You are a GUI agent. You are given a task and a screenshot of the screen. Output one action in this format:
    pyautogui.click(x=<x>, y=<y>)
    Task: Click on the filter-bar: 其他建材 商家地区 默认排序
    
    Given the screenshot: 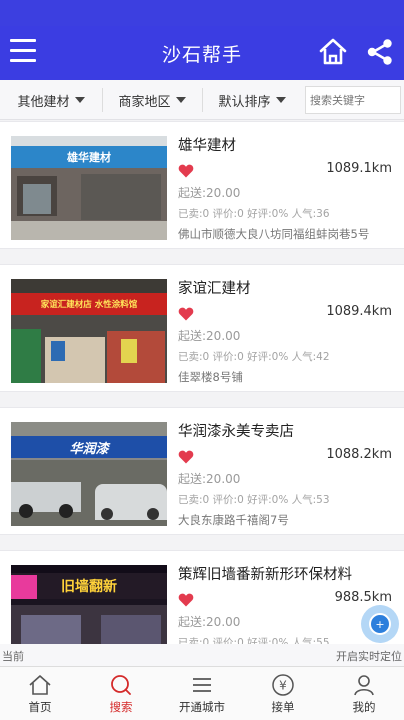 What is the action you would take?
    pyautogui.click(x=202, y=100)
    